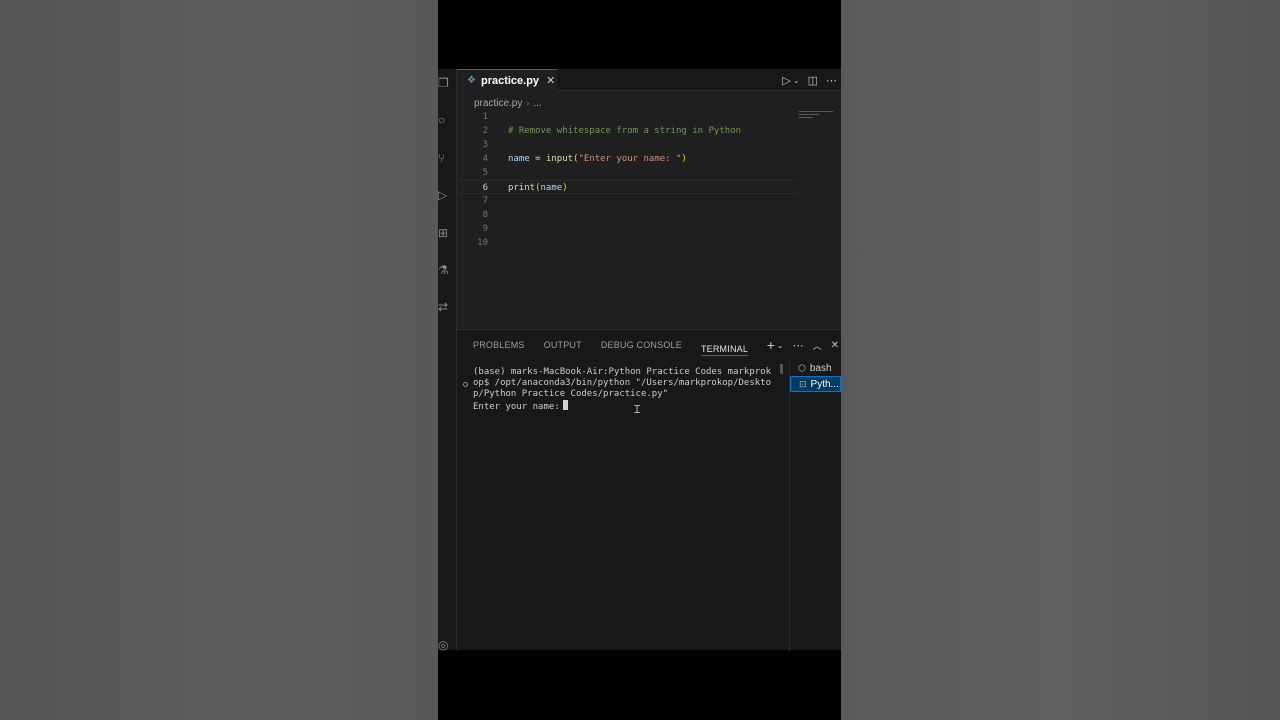 The height and width of the screenshot is (720, 1280). What do you see at coordinates (781, 369) in the screenshot?
I see `terminal-scrollbar` at bounding box center [781, 369].